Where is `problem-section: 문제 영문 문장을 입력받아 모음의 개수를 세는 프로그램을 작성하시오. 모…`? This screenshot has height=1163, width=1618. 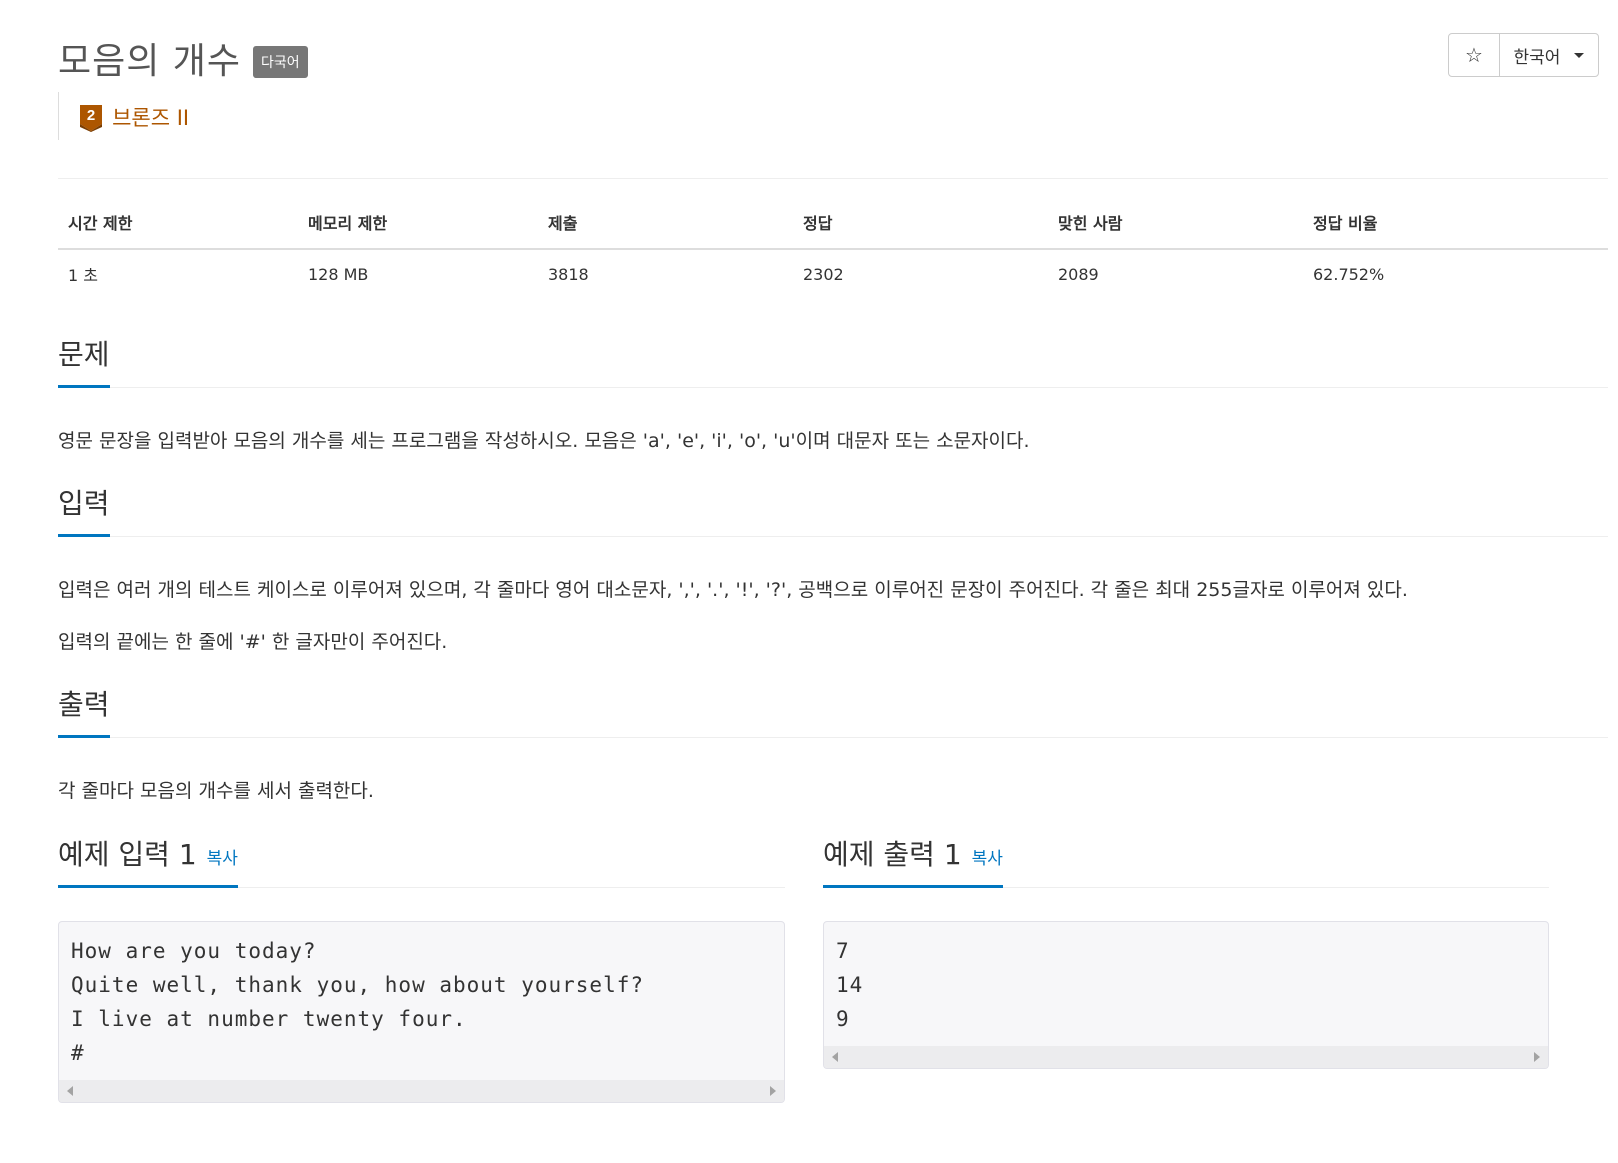
problem-section: 문제 영문 문장을 입력받아 모음의 개수를 세는 프로그램을 작성하시오. 모… is located at coordinates (833, 396).